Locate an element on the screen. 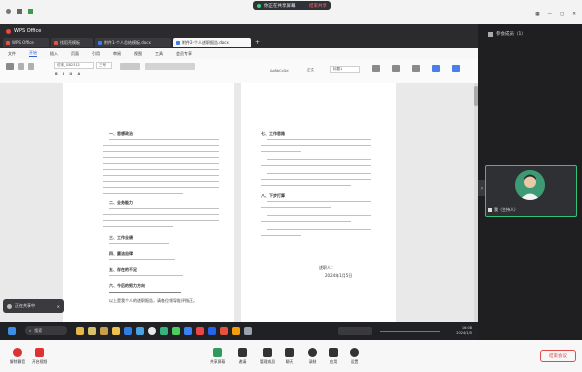 The width and height of the screenshot is (582, 372). select-icon is located at coordinates (416, 68).